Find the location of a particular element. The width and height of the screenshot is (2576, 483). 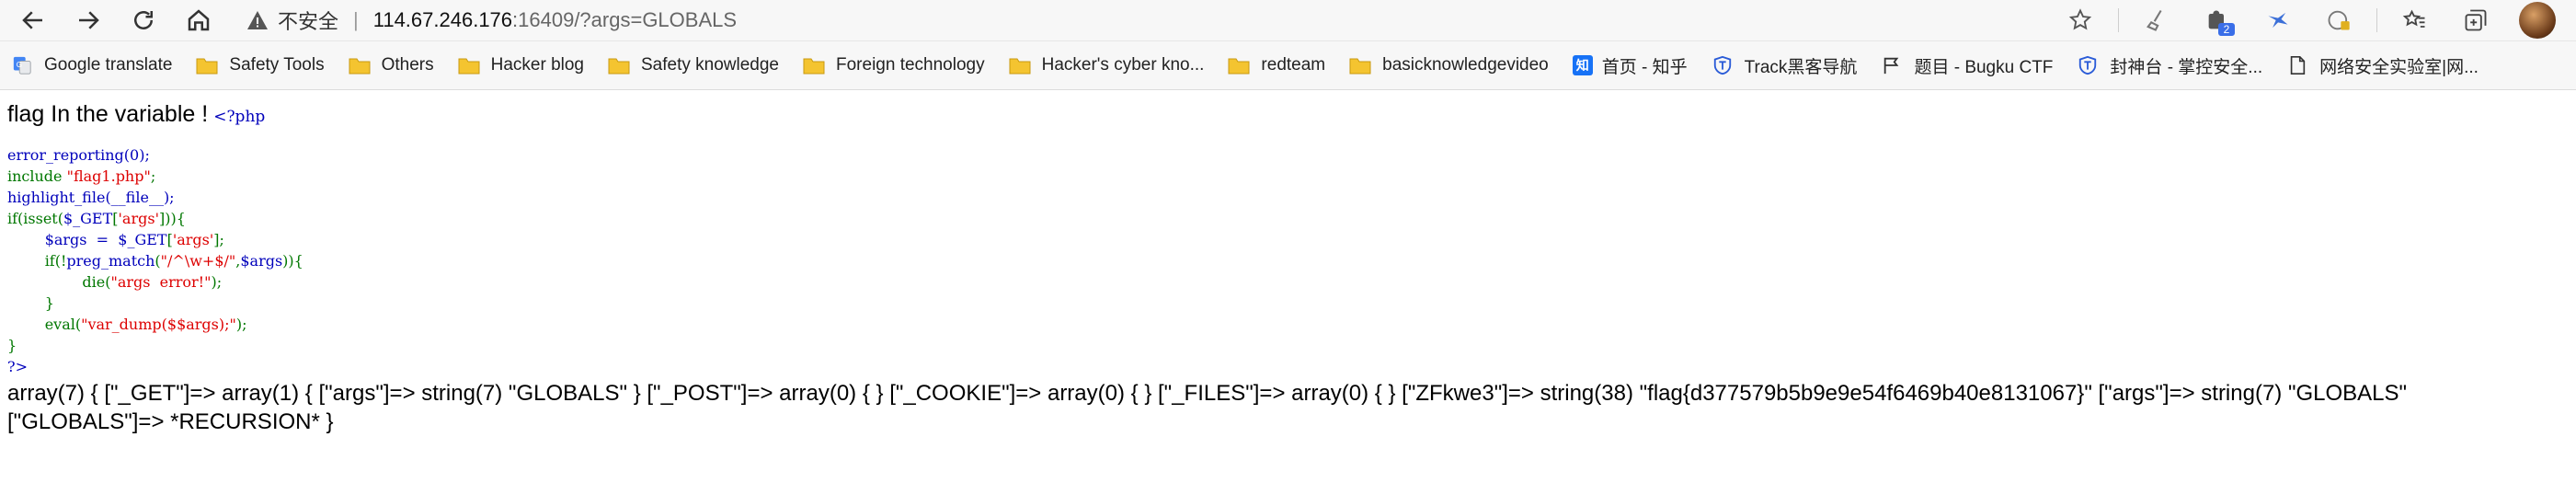

address-bar: 不安全 | 114.67.246.176:16409/?args=GLOBALS is located at coordinates (491, 20).